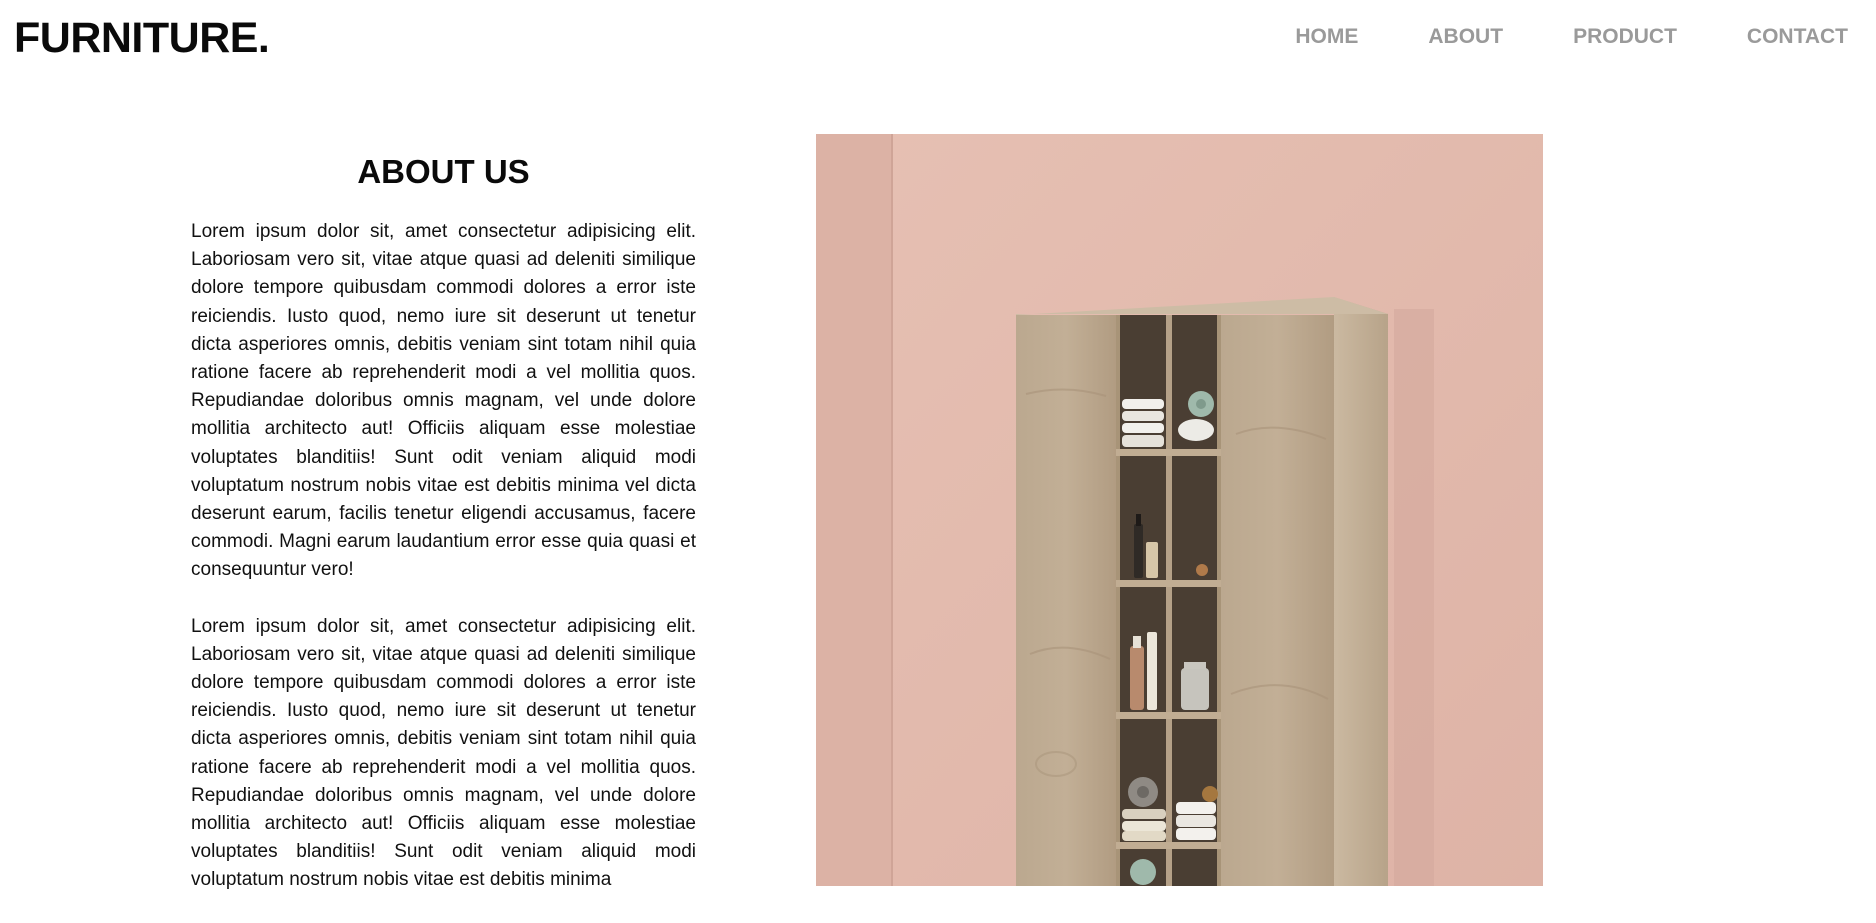 Image resolution: width=1876 pixels, height=923 pixels. Describe the element at coordinates (1625, 37) in the screenshot. I see `nav-product: PRODUCT` at that location.